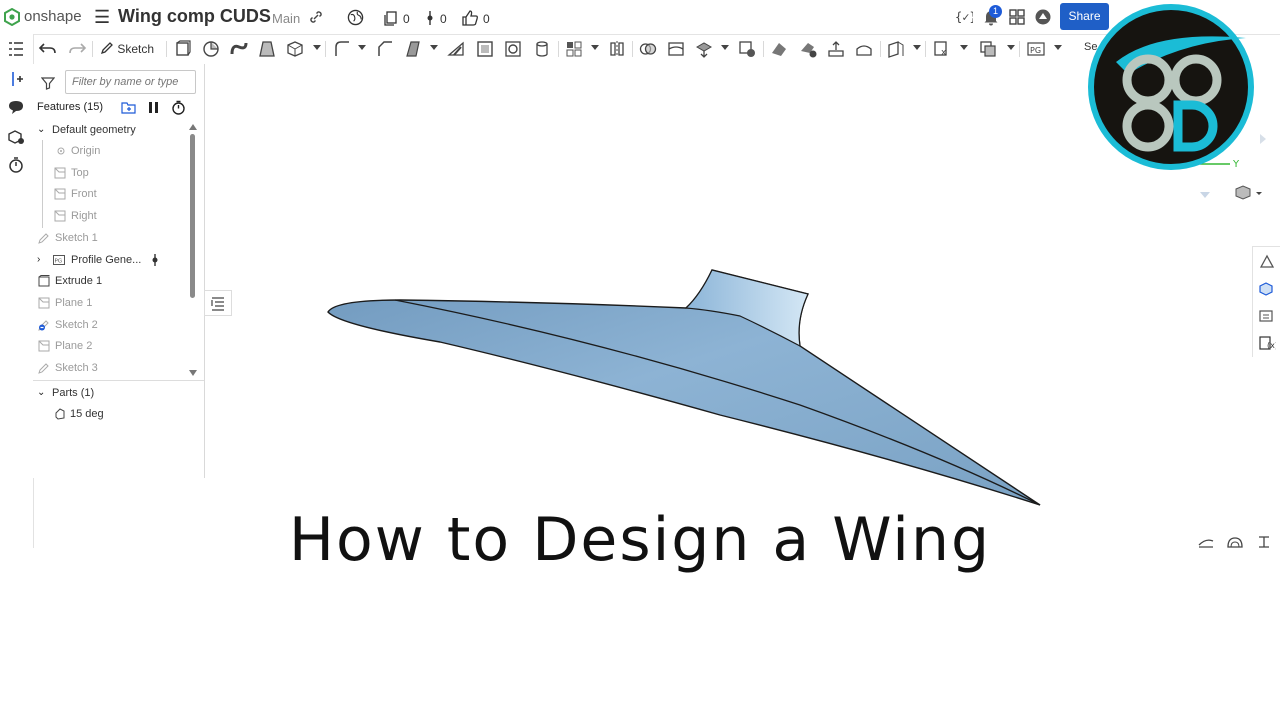 This screenshot has height=720, width=1280. I want to click on branches-counter: 0, so click(435, 18).